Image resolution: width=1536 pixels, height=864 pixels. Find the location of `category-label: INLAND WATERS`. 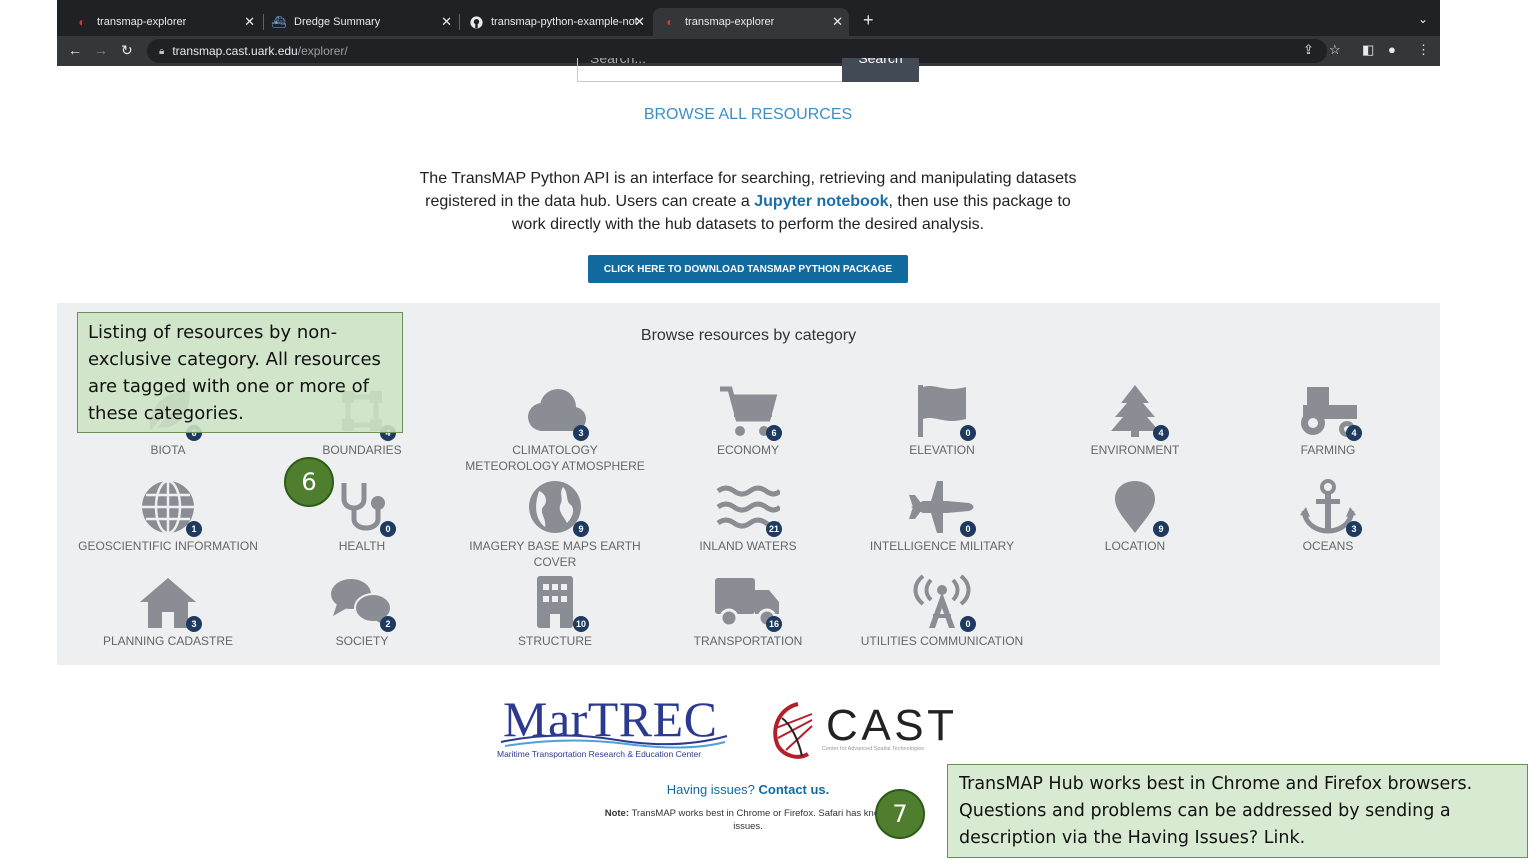

category-label: INLAND WATERS is located at coordinates (748, 546).